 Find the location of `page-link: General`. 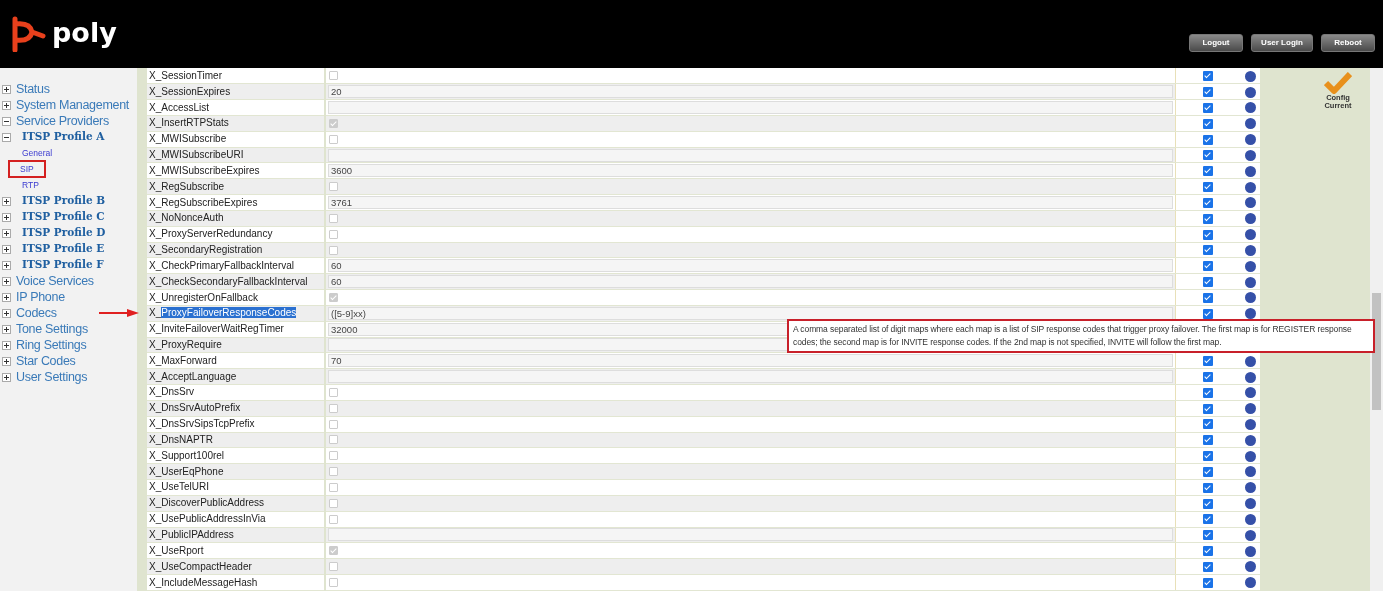

page-link: General is located at coordinates (37, 153).